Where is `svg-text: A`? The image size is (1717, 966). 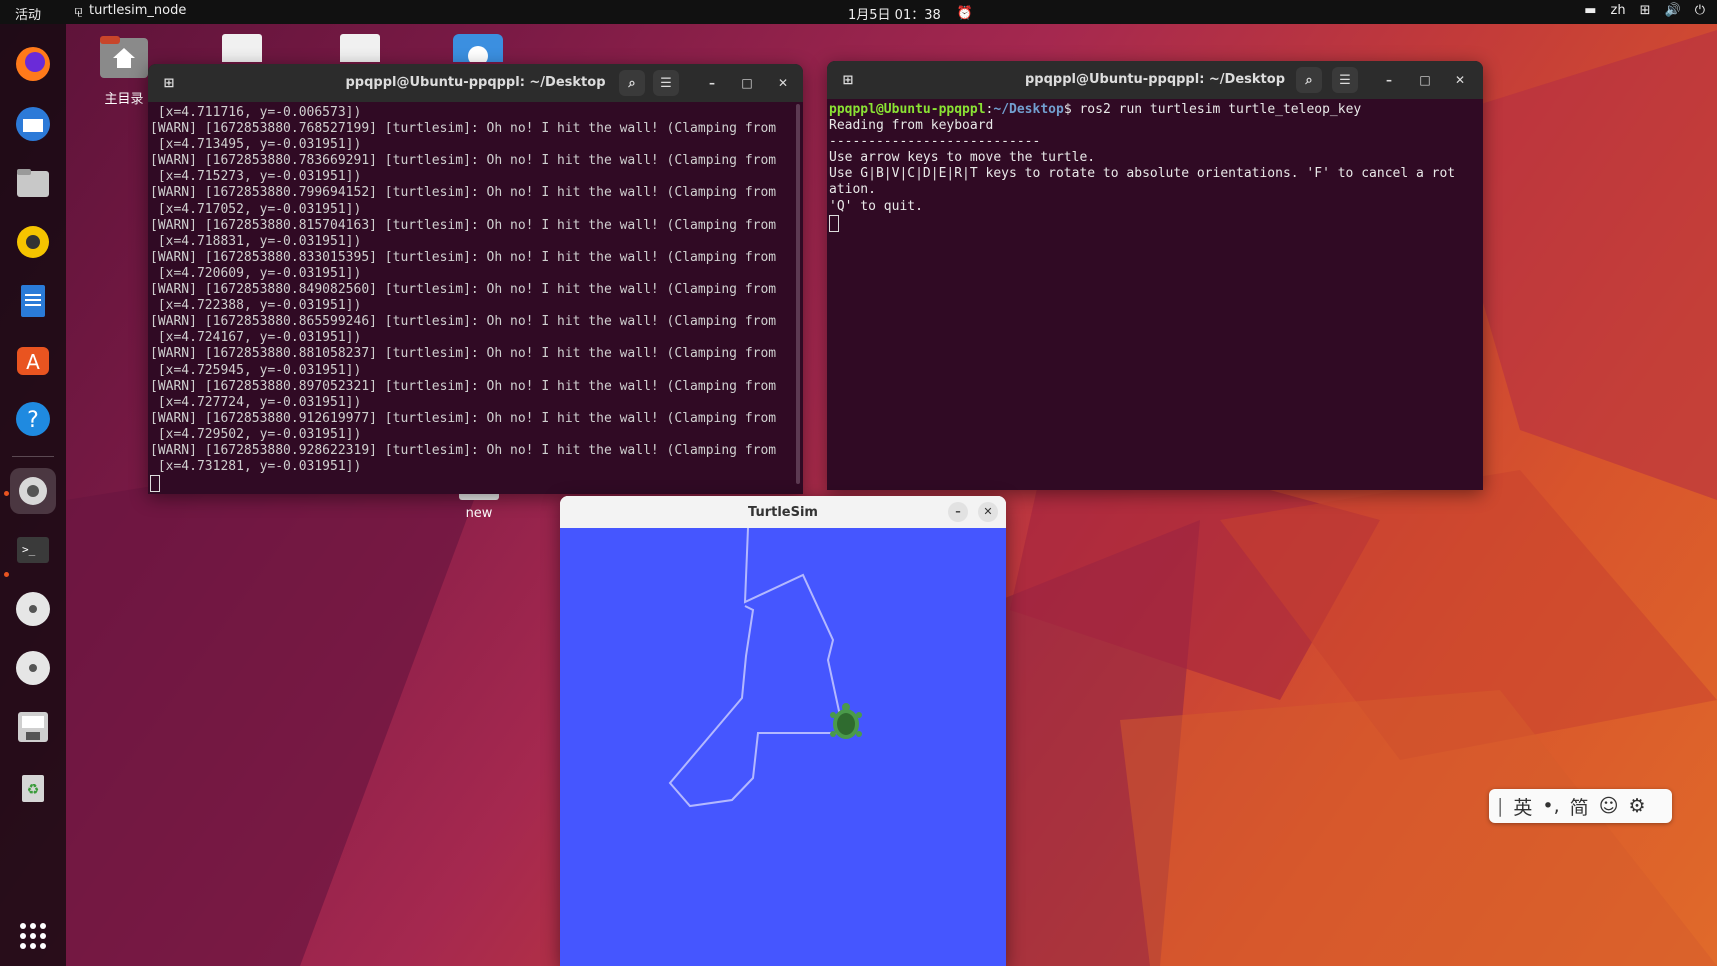 svg-text: A is located at coordinates (33, 362).